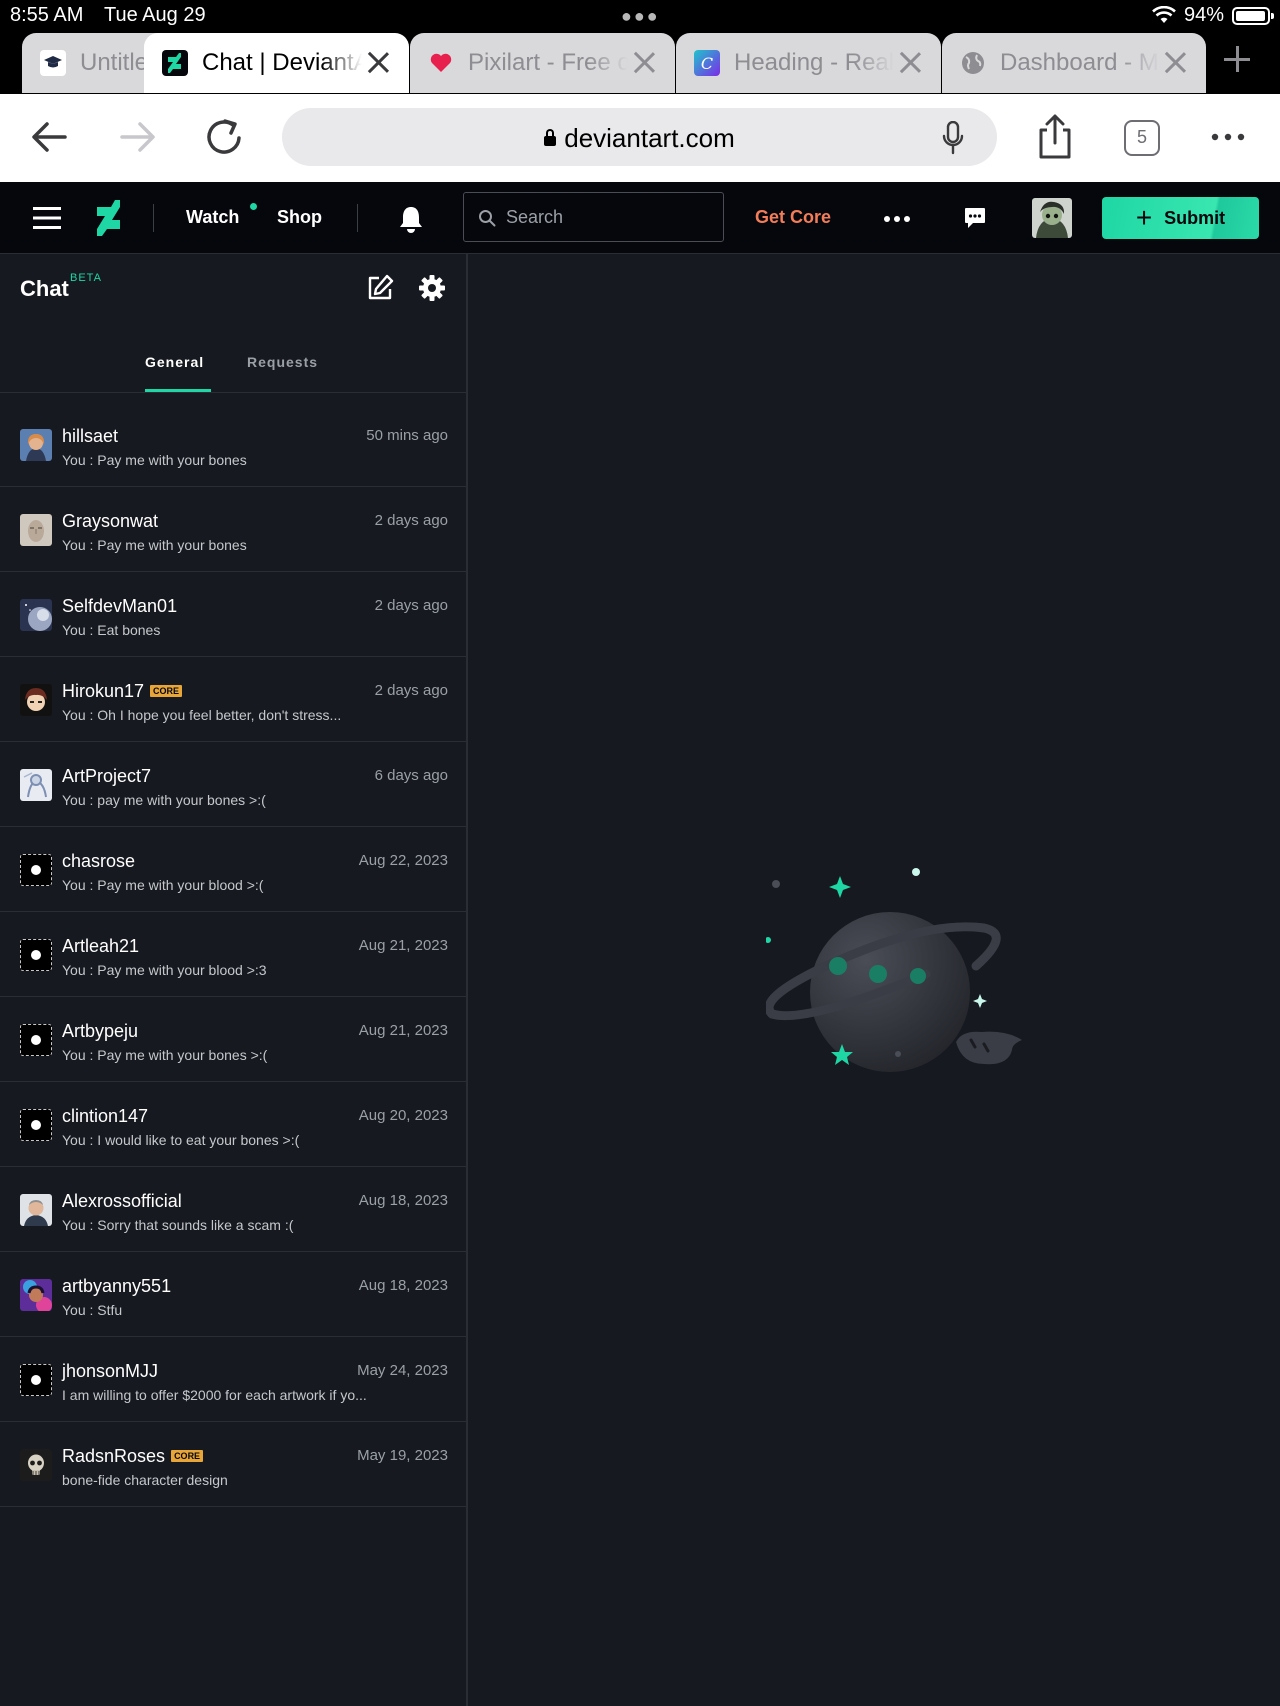 The width and height of the screenshot is (1280, 1706). I want to click on username: Artbypeju, so click(100, 1031).